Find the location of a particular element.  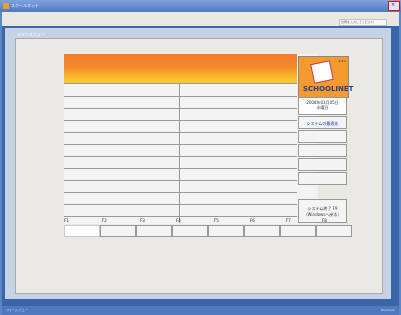

schoolnet-logo: 4.4.1 SCHOOLINET is located at coordinates (325, 77).